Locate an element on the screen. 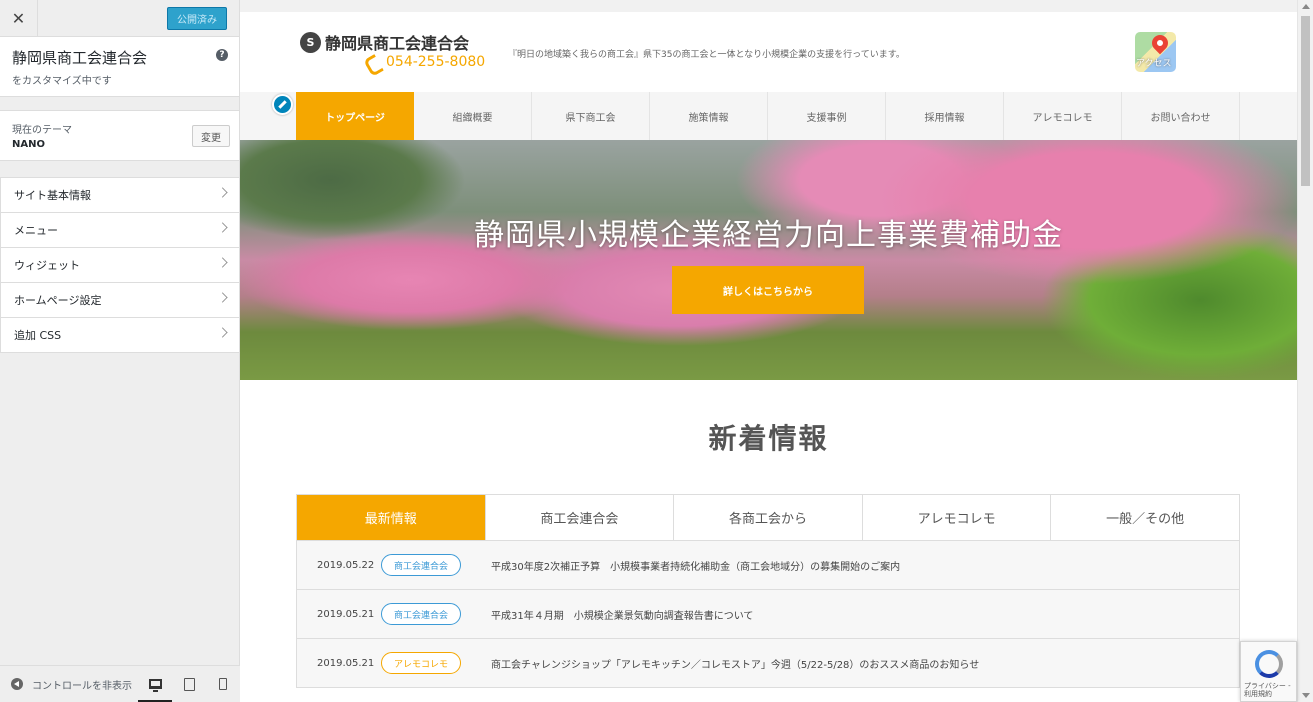  collapse-arrow-icon is located at coordinates (17, 684).